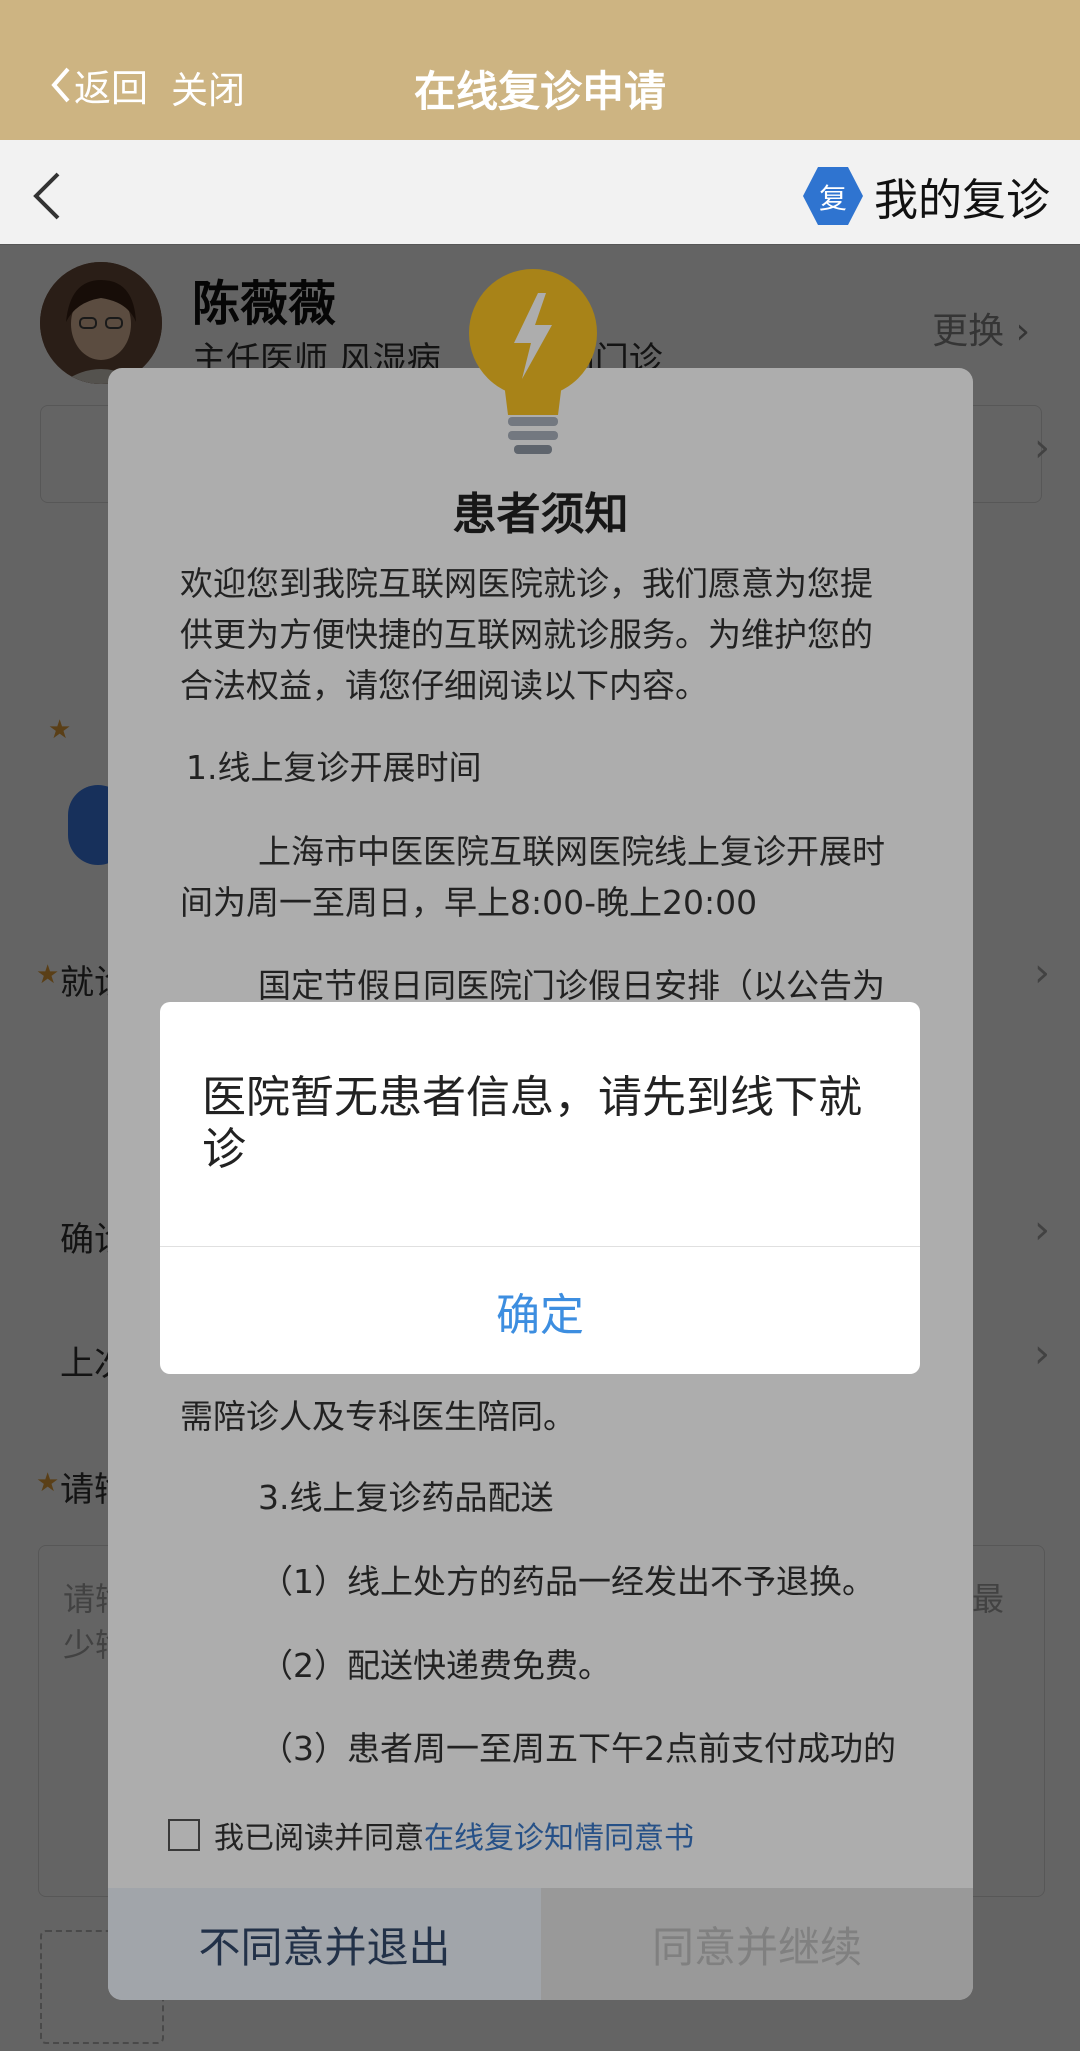 This screenshot has width=1080, height=2051. I want to click on my-followup-label: 我的复诊, so click(962, 200).